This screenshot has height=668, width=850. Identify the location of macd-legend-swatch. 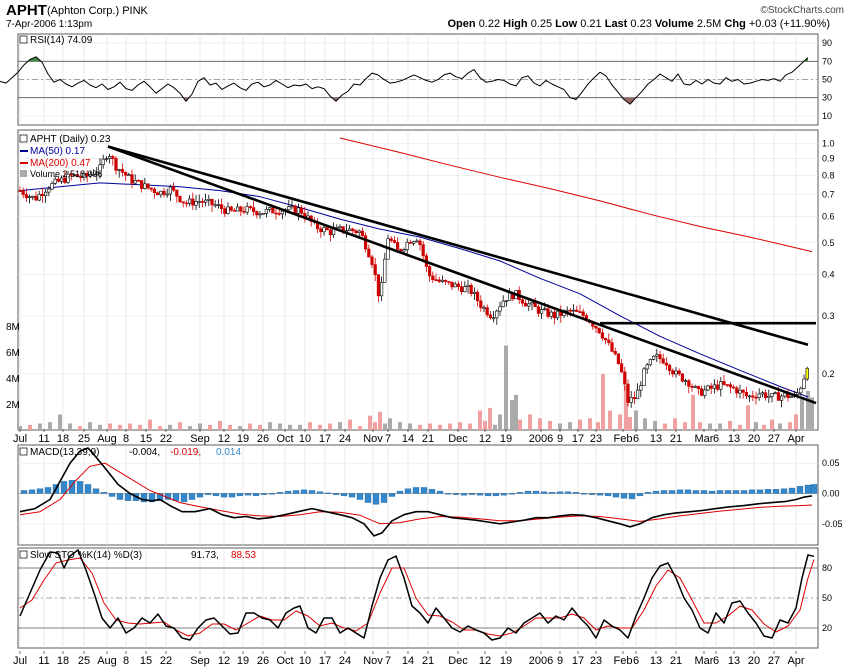
(23, 451).